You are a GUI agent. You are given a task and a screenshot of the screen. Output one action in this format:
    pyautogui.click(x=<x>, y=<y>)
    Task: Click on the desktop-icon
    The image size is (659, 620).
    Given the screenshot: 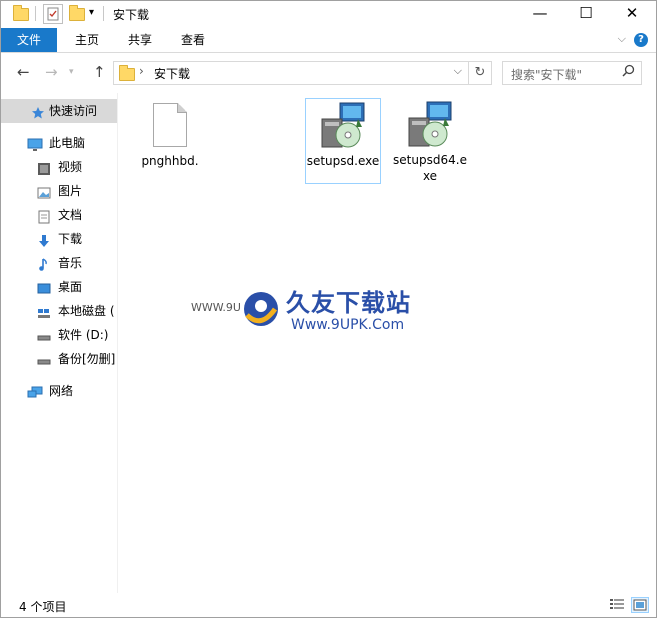 What is the action you would take?
    pyautogui.click(x=44, y=287)
    